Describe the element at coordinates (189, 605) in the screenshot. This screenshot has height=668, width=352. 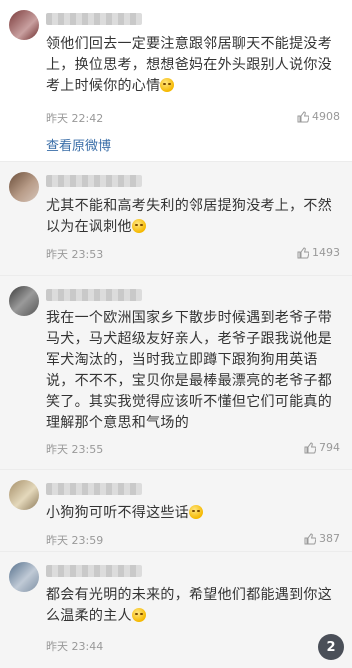
I see `comment-text: 都会有光明的未来的，希望他们都能遇到你这么温柔的主人` at that location.